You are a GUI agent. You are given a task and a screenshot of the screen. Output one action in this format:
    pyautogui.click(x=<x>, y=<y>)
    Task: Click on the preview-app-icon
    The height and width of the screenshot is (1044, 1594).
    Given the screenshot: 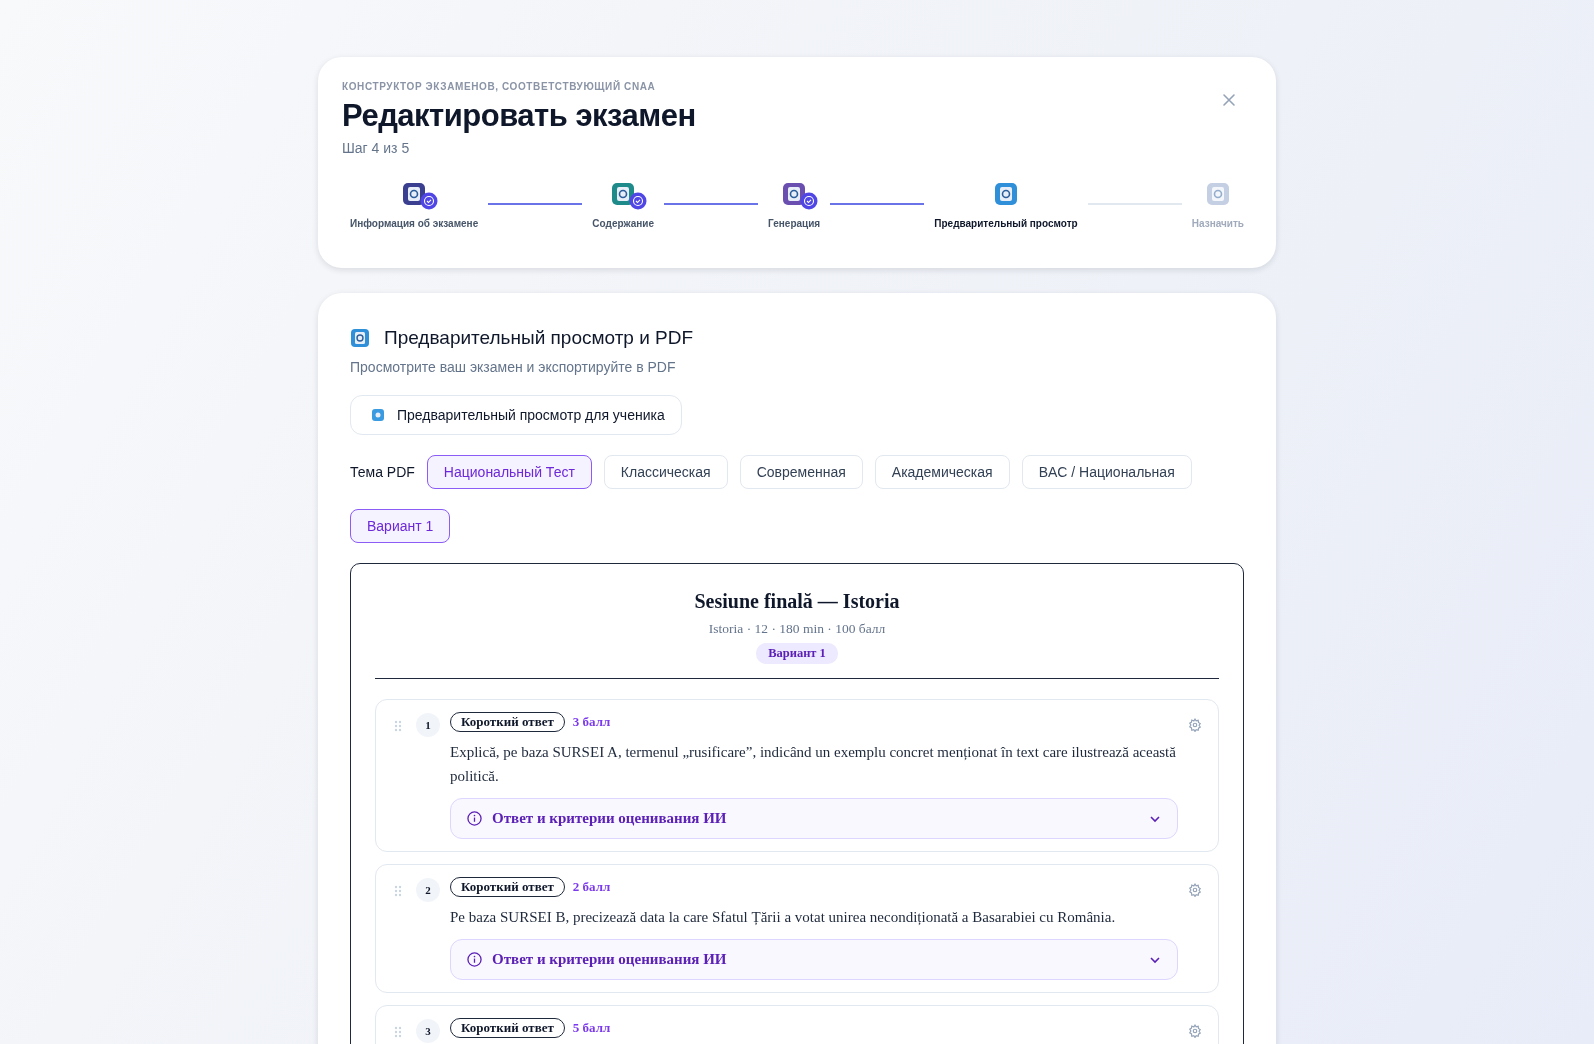 What is the action you would take?
    pyautogui.click(x=360, y=338)
    